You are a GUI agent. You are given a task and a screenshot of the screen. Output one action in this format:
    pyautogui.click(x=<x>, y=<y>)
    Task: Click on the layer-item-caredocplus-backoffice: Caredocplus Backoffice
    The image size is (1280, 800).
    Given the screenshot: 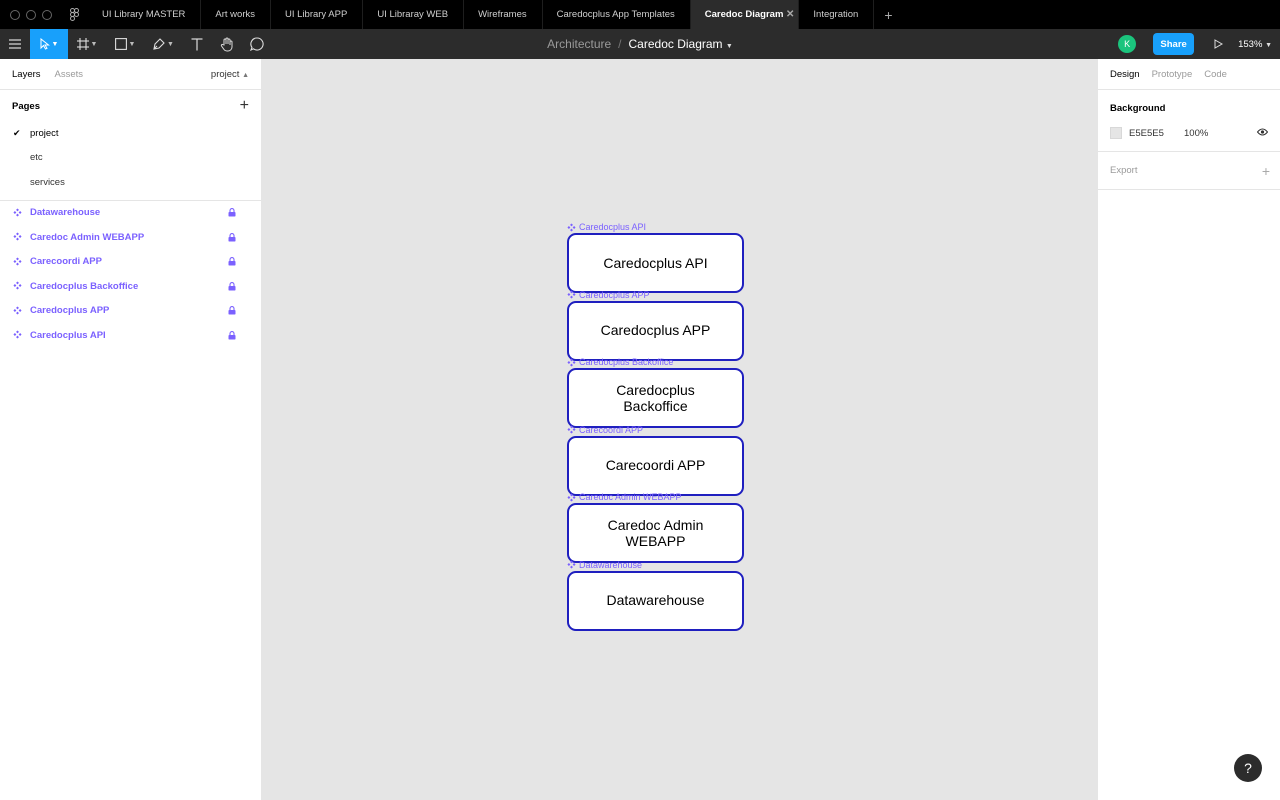 What is the action you would take?
    pyautogui.click(x=130, y=286)
    